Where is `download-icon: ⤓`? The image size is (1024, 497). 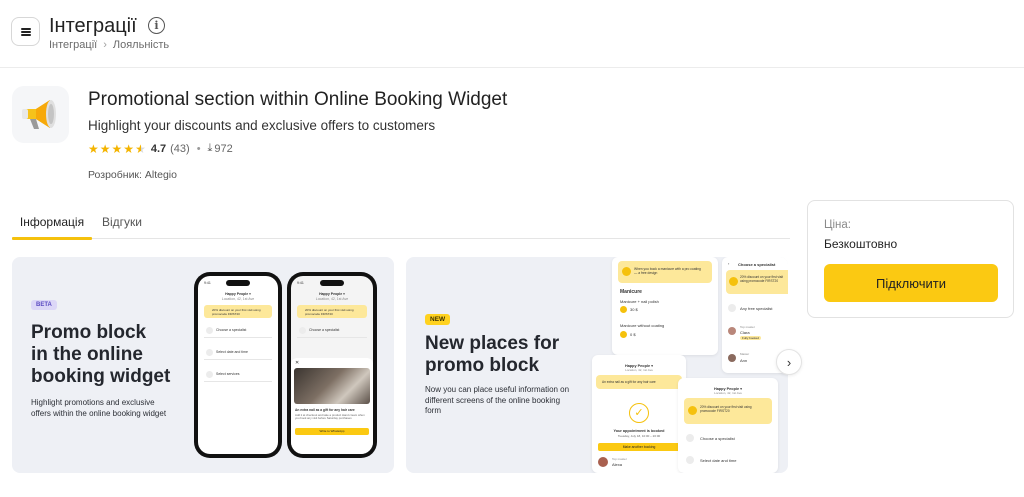 download-icon: ⤓ is located at coordinates (210, 148).